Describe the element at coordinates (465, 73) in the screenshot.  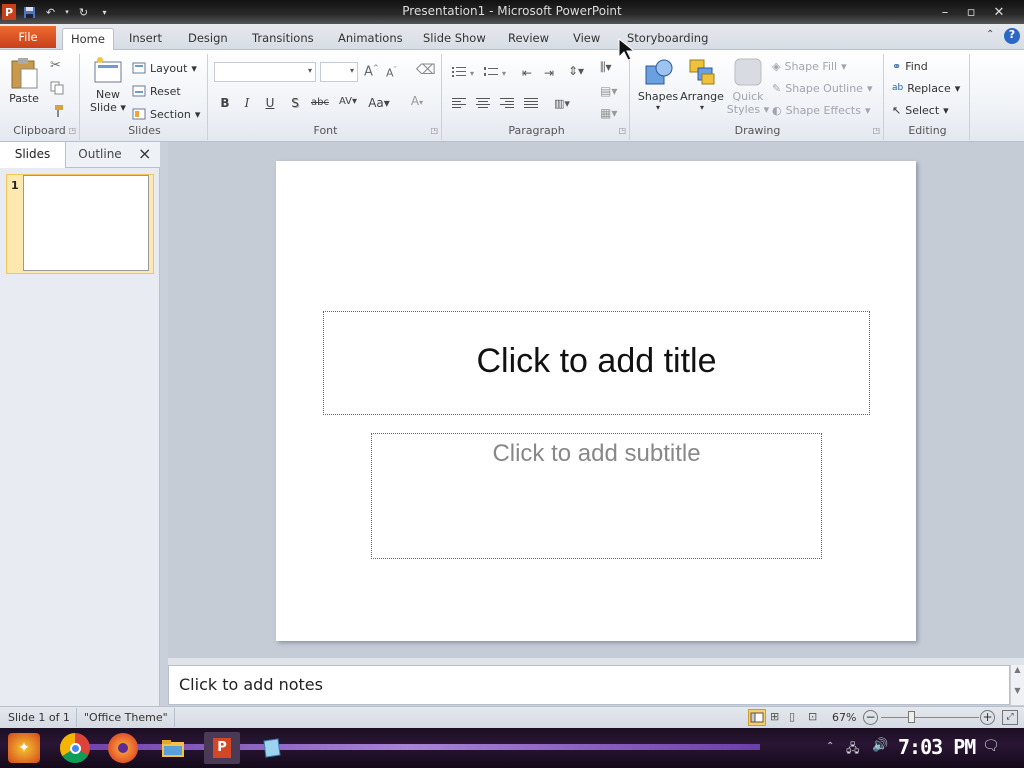
I see `bullets-icon: ▾` at that location.